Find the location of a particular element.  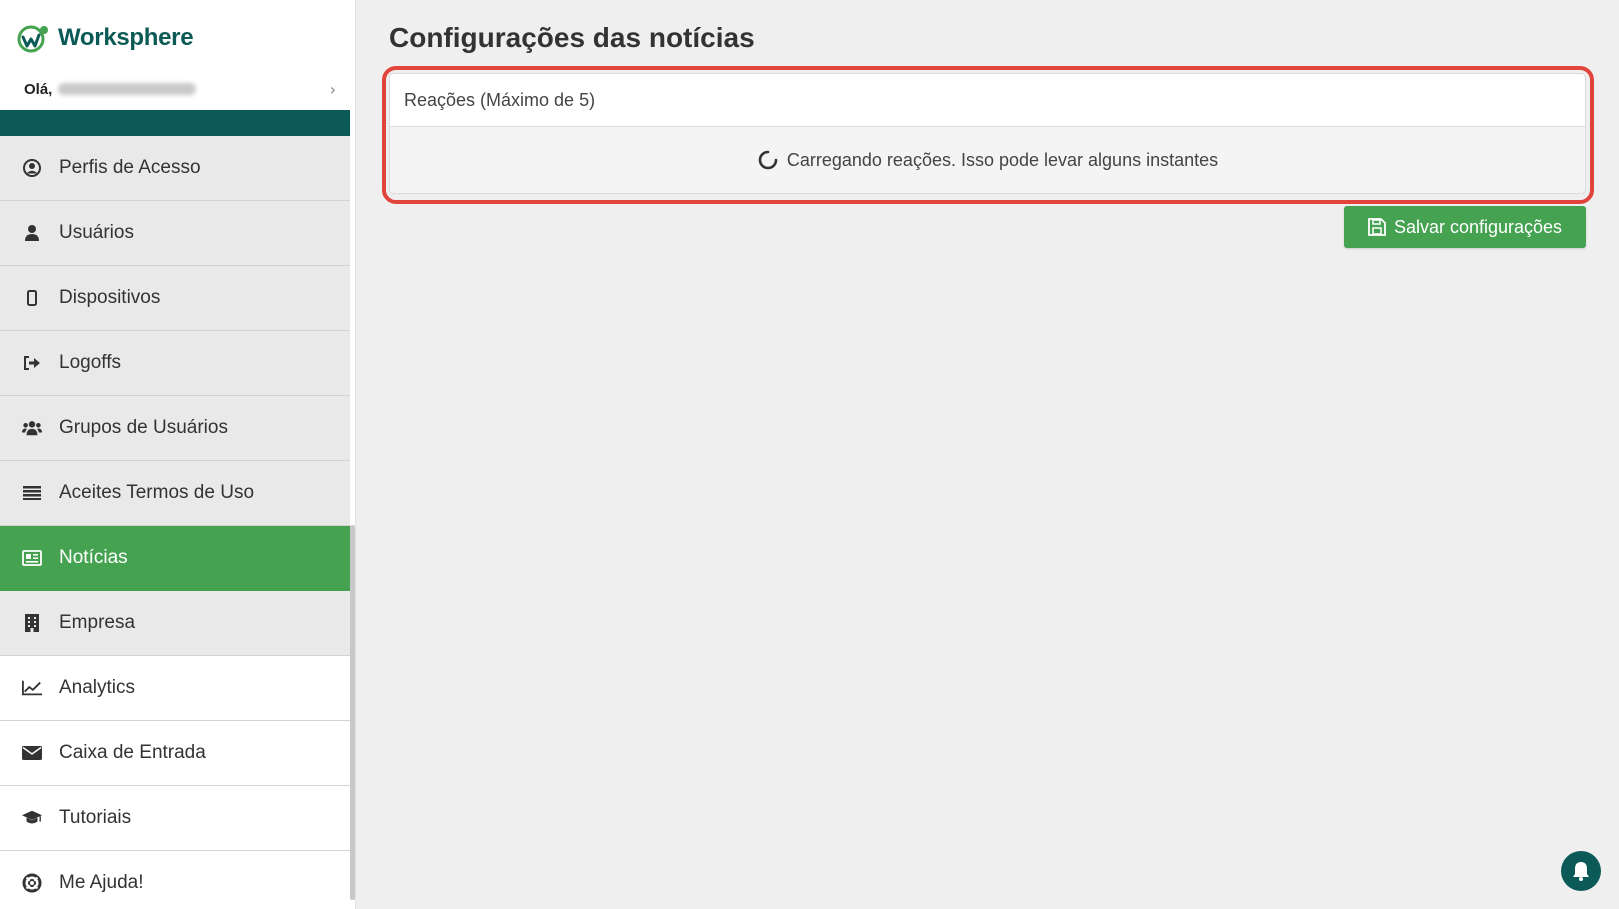

sidebar-item-label: Aceites Termos de Uso is located at coordinates (157, 492).